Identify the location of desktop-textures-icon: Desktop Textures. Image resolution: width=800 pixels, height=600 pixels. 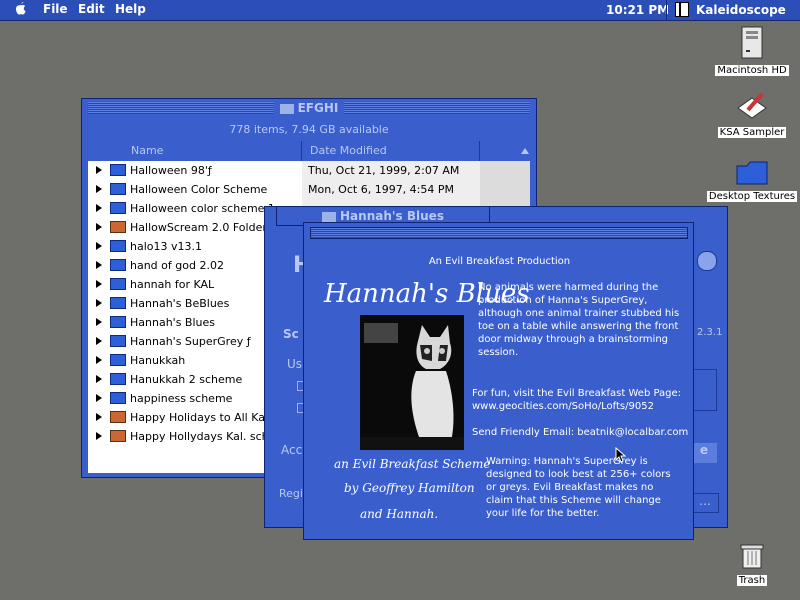
(752, 181).